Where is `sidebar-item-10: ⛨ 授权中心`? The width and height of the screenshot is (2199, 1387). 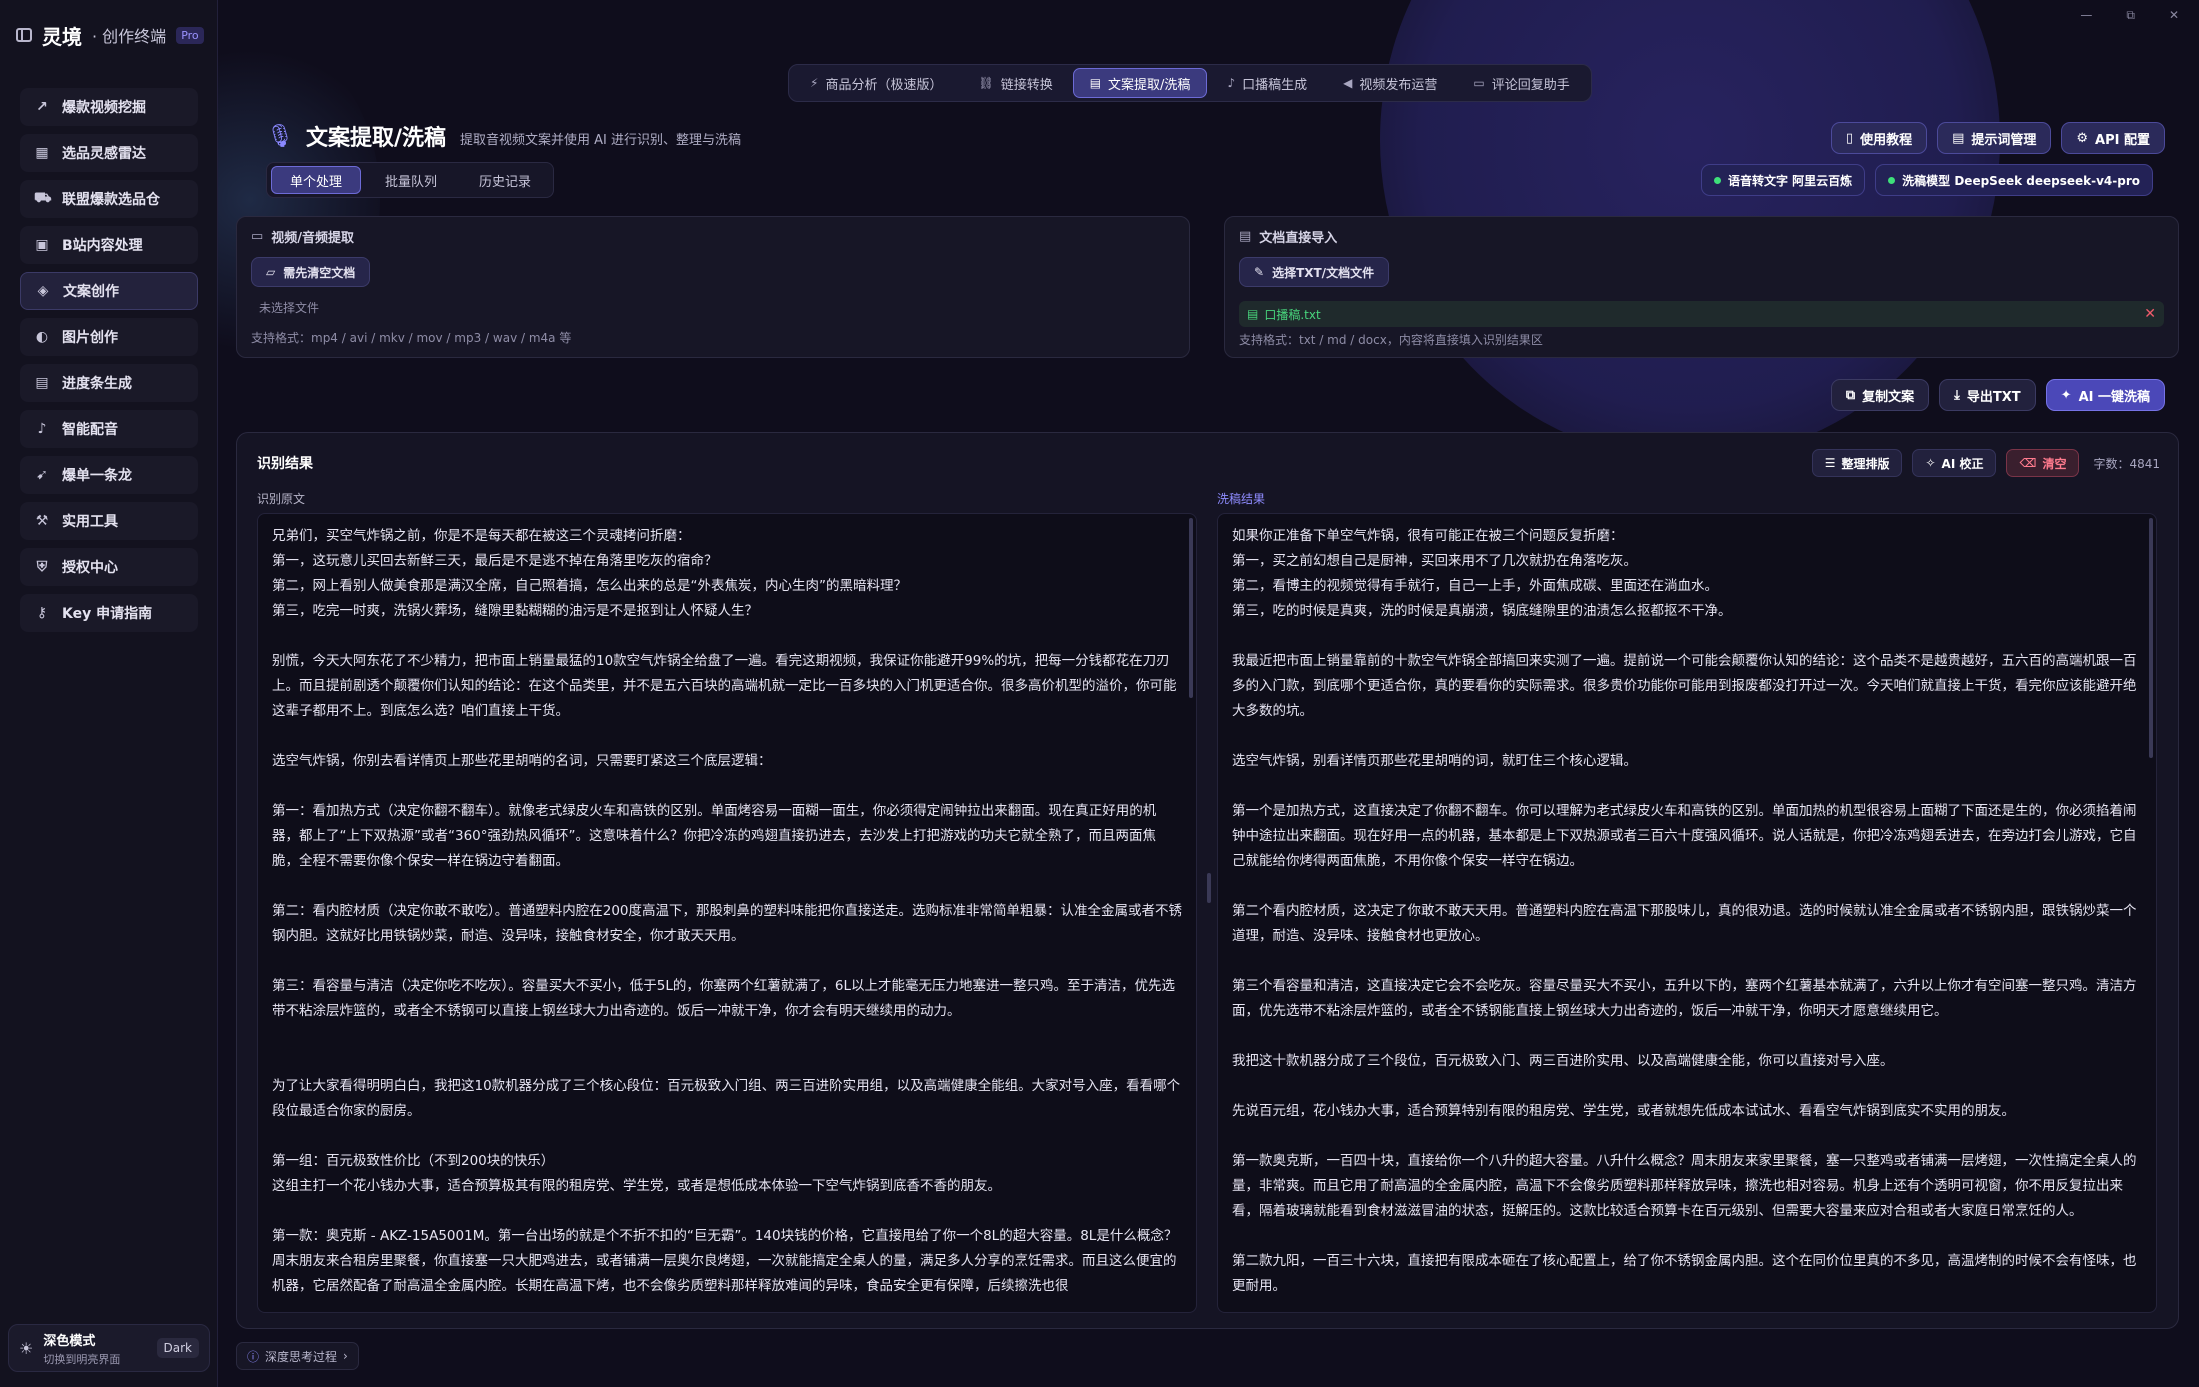
sidebar-item-10: ⛨ 授权中心 is located at coordinates (109, 567).